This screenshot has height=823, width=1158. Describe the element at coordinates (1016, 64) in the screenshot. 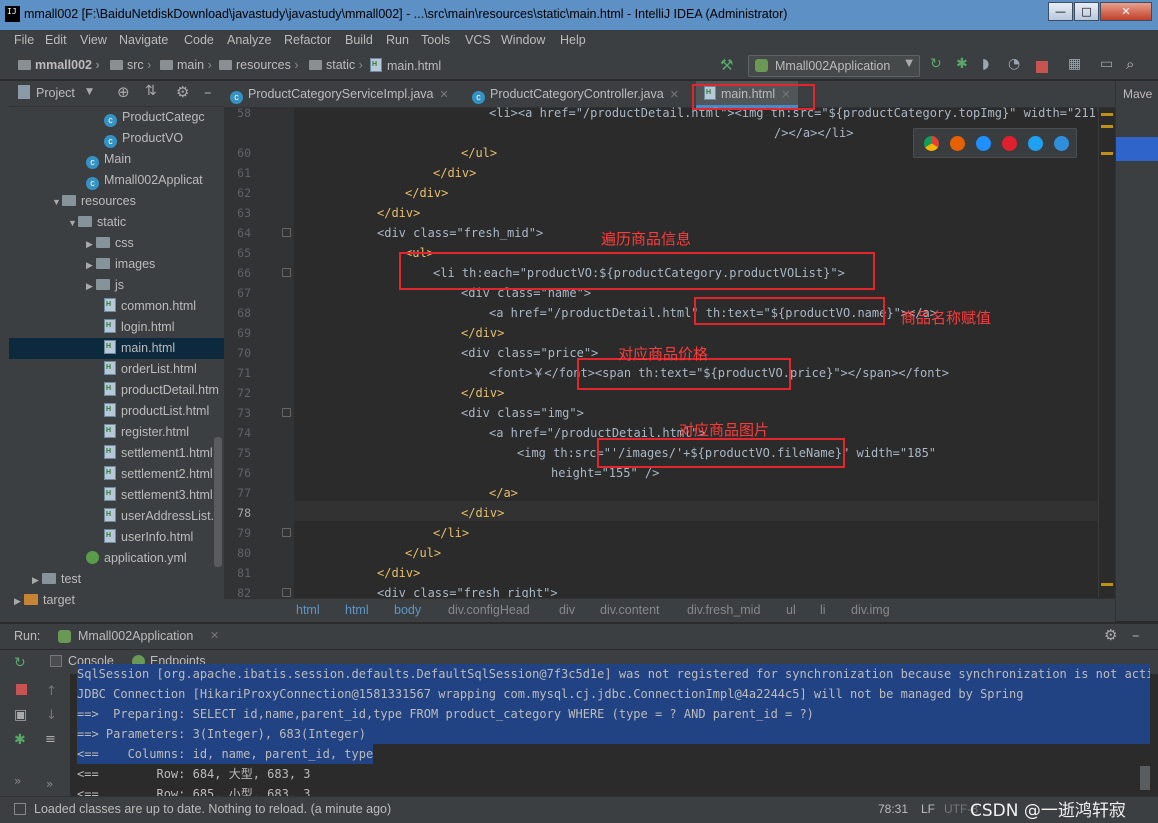

I see `profile-icon: ◔` at that location.